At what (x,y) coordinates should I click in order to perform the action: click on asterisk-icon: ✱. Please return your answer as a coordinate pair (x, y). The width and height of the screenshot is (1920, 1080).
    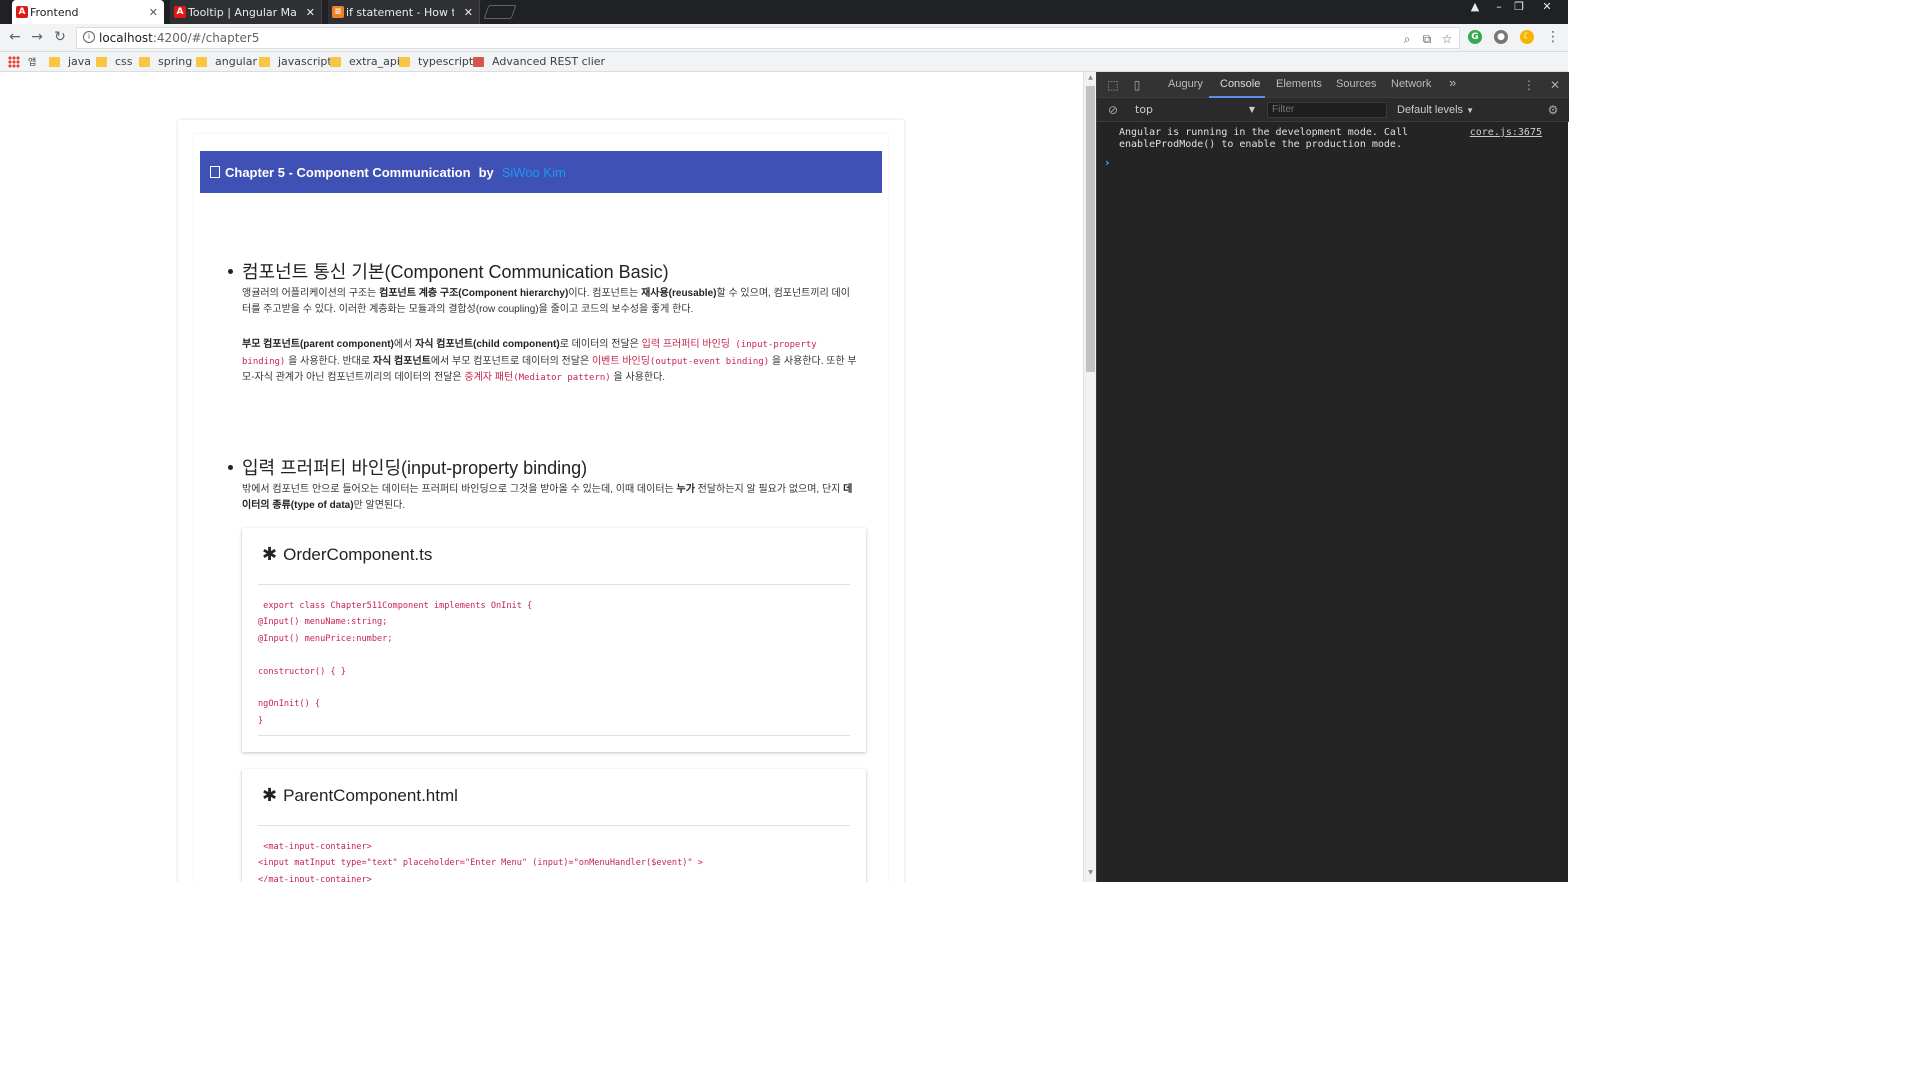
    Looking at the image, I should click on (270, 554).